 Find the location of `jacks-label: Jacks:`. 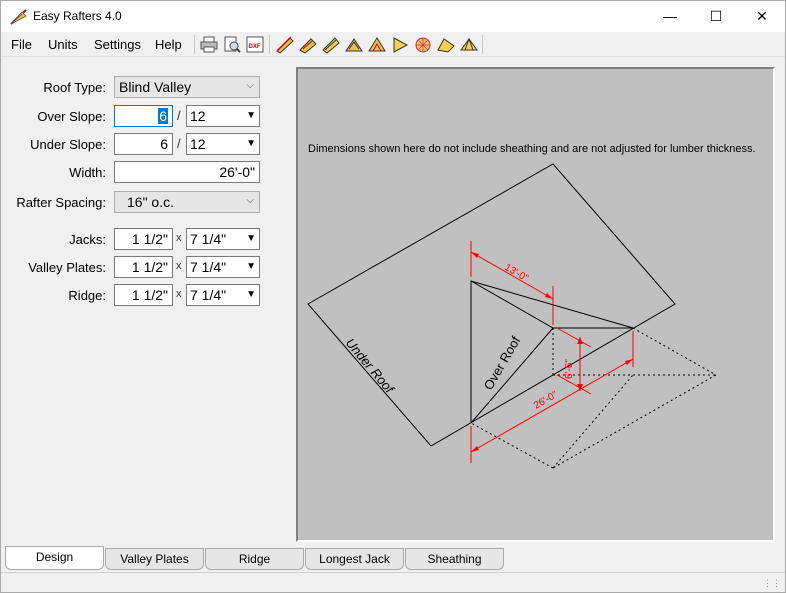

jacks-label: Jacks: is located at coordinates (87, 239).